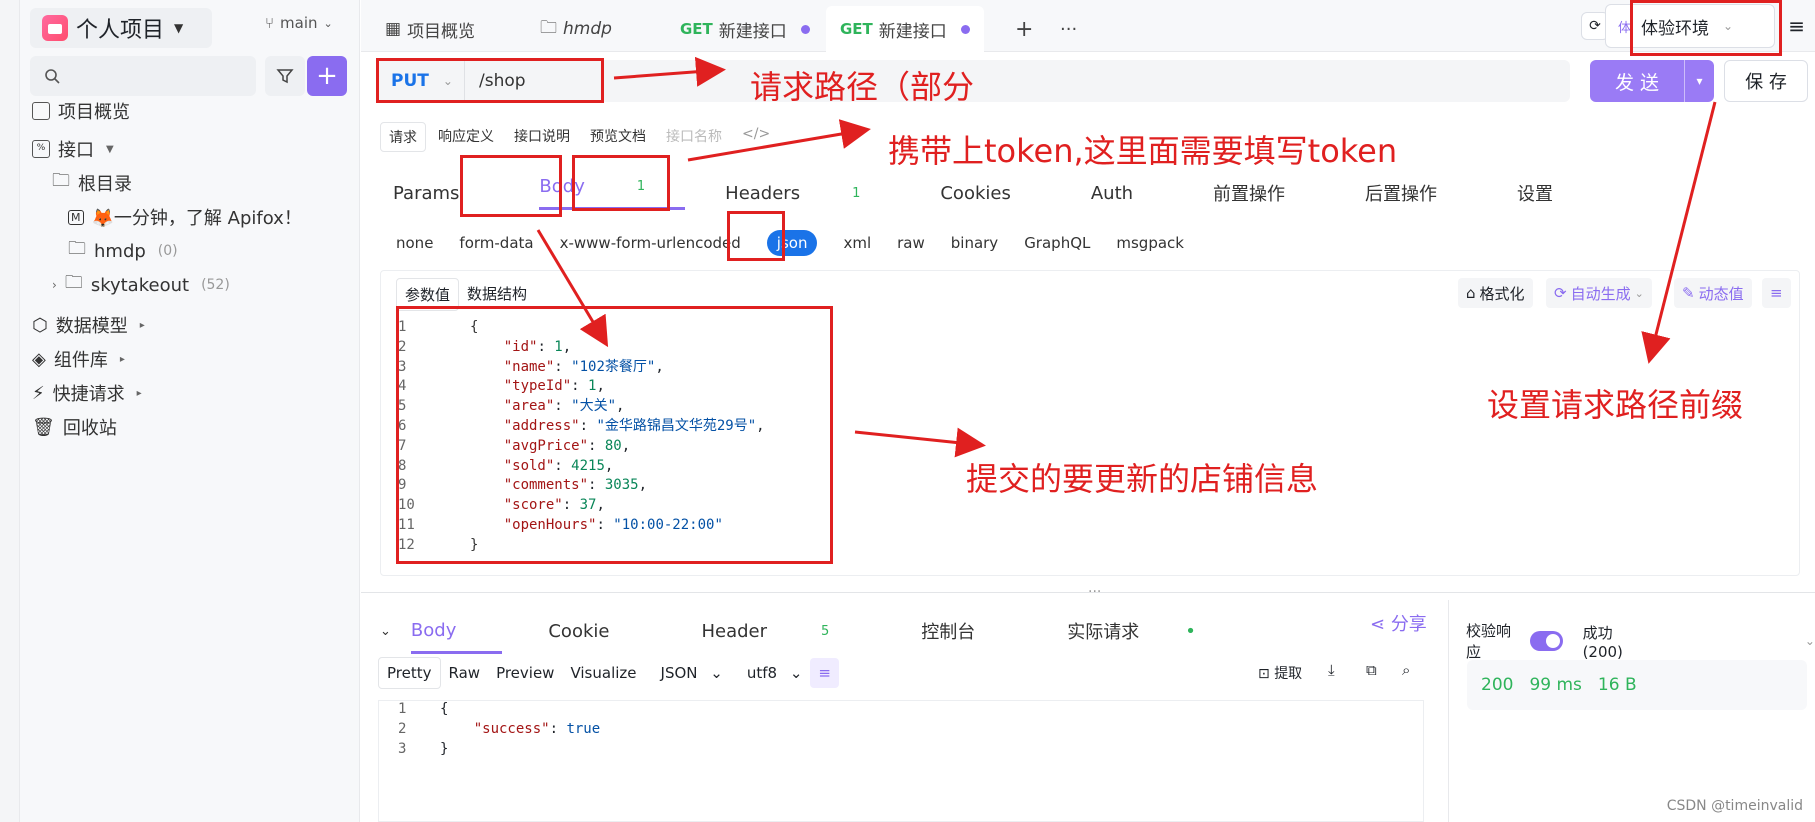 The image size is (1815, 822). I want to click on arrow-prefix, so click(1679, 232).